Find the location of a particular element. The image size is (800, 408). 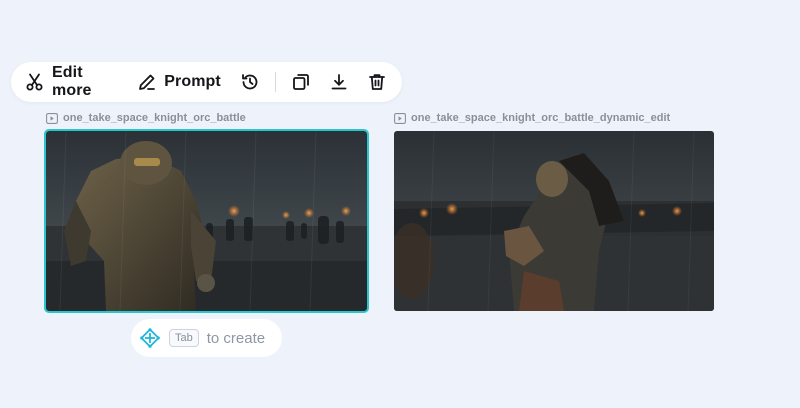

download-button is located at coordinates (339, 82).